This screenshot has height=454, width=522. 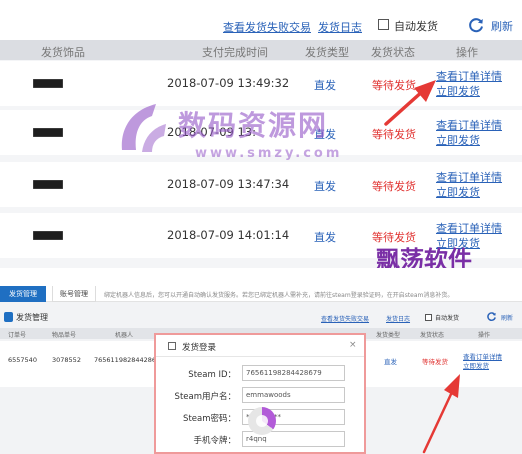 I want to click on watermark-url: www.smzy.com, so click(x=269, y=153).